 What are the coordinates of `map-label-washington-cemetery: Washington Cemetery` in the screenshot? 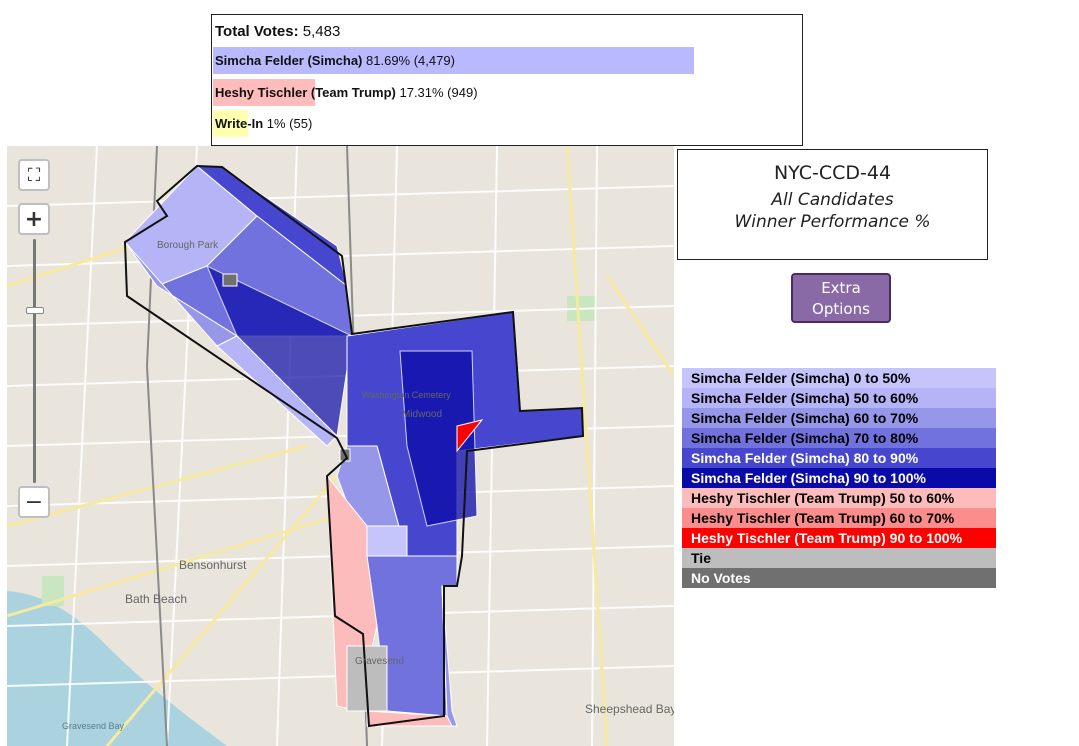 It's located at (406, 395).